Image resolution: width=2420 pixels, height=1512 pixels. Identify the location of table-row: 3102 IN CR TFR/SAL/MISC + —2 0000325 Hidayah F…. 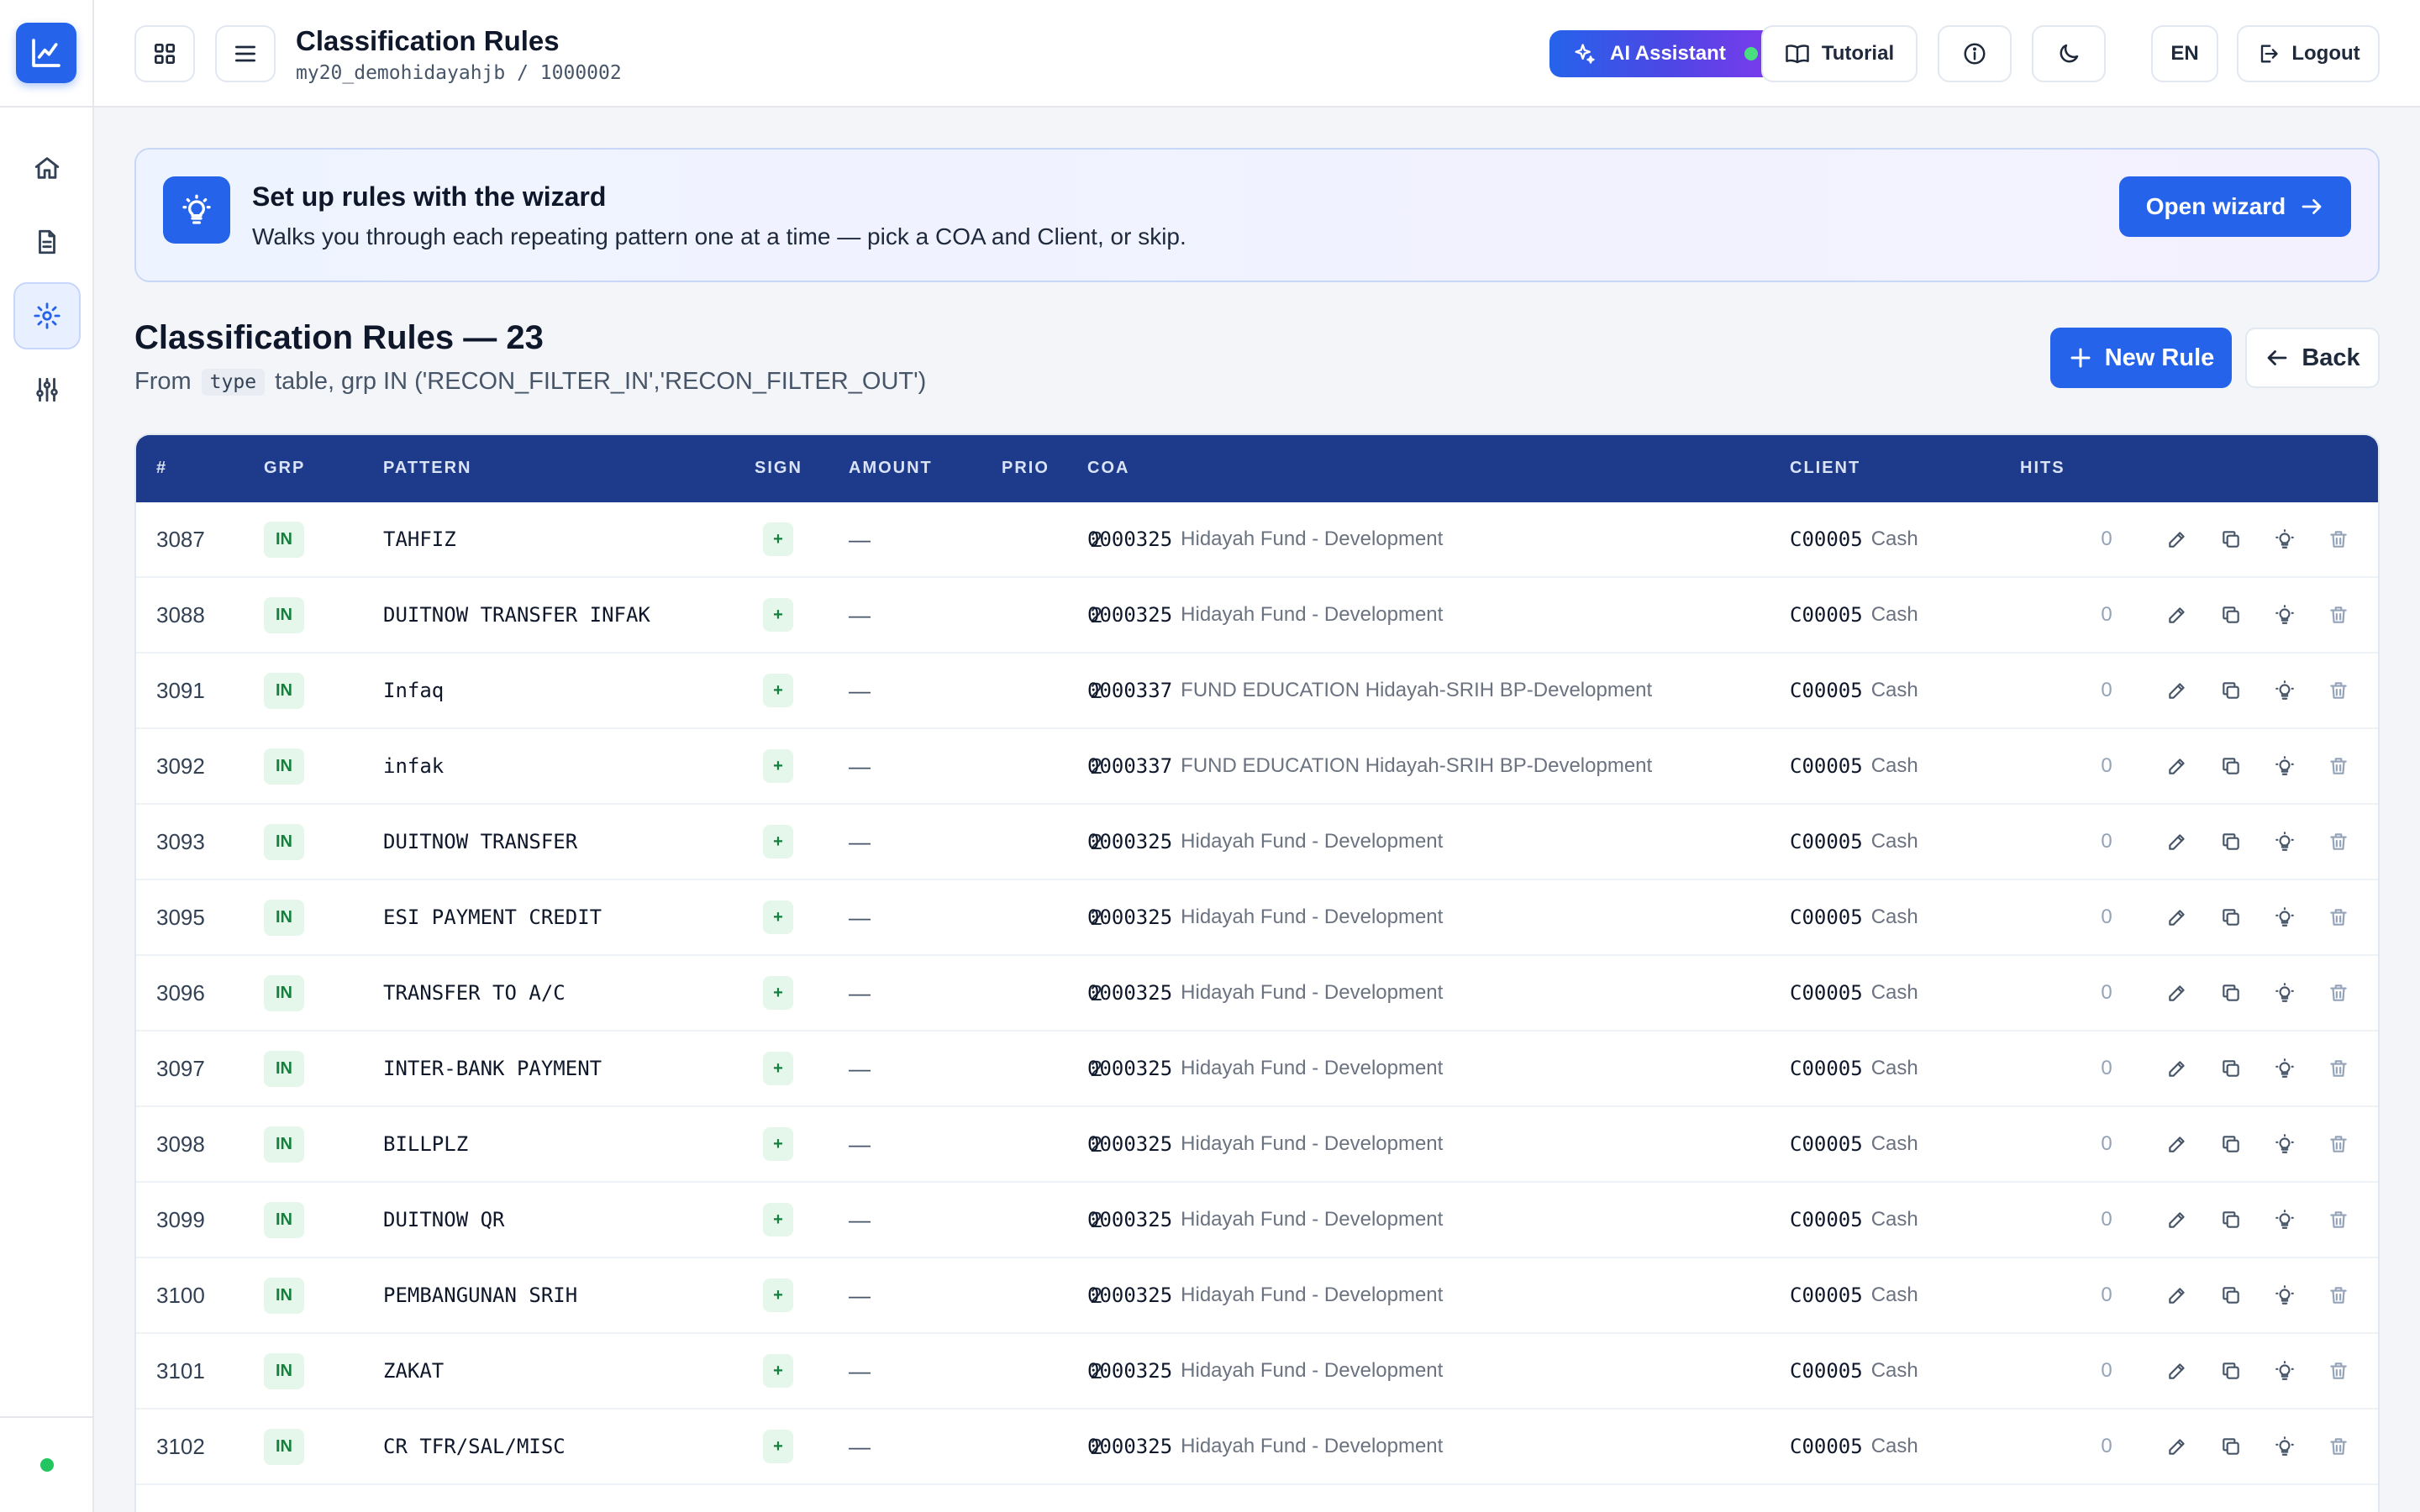
(1257, 1447).